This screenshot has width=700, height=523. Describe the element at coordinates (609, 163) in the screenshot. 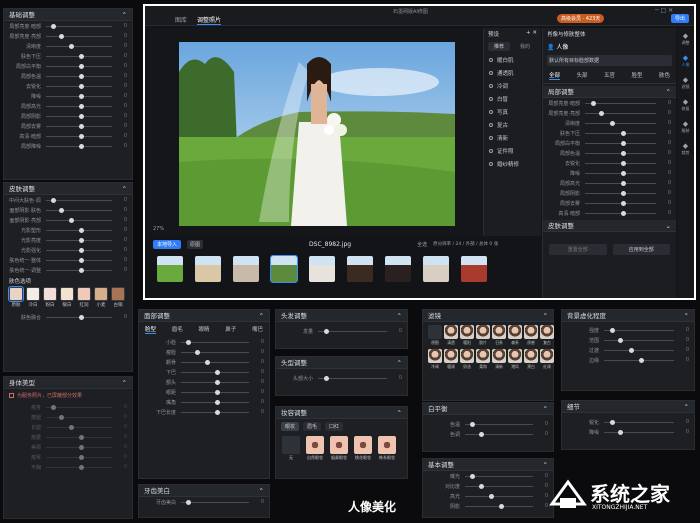

I see `slider-row: 去锐化 0` at that location.